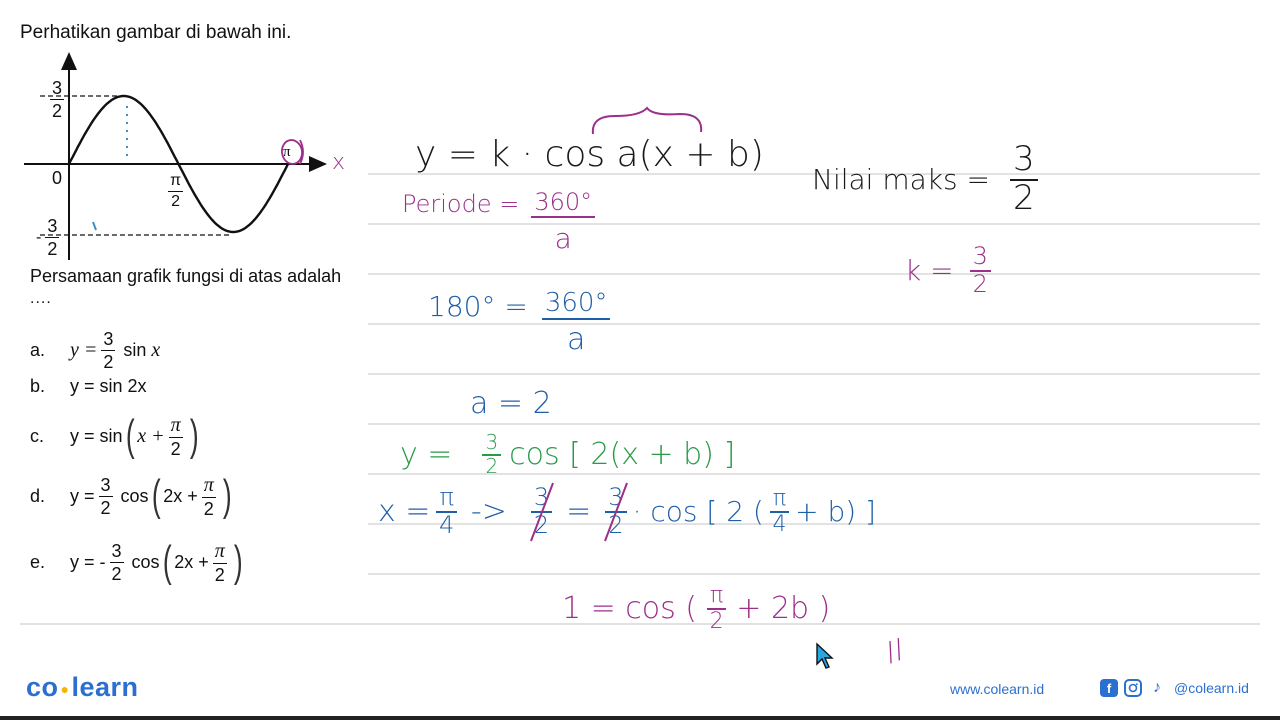 This screenshot has width=1280, height=720. Describe the element at coordinates (980, 284) in the screenshot. I see `k-den: 2` at that location.